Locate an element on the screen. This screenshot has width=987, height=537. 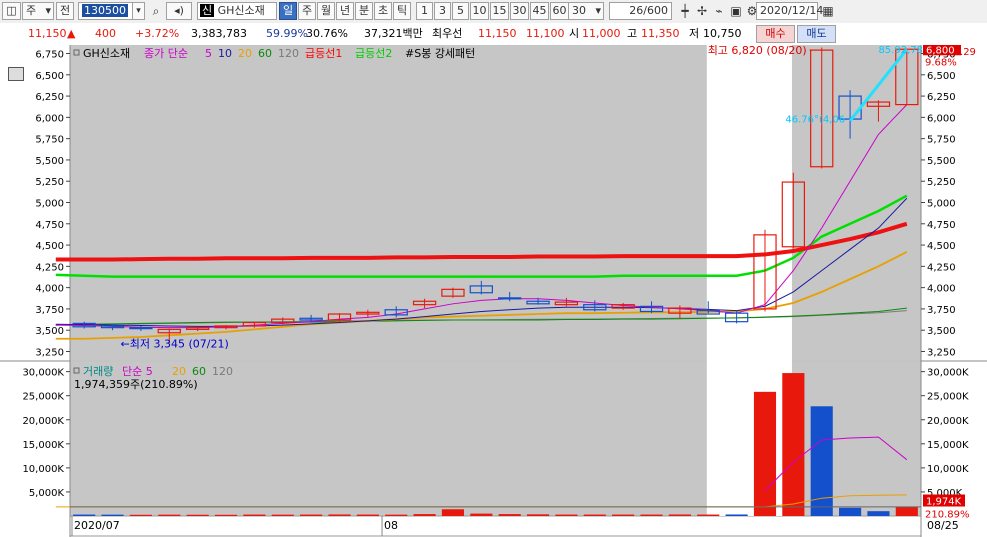
vol-tick-label-right-1: 25,000K is located at coordinates (948, 397).